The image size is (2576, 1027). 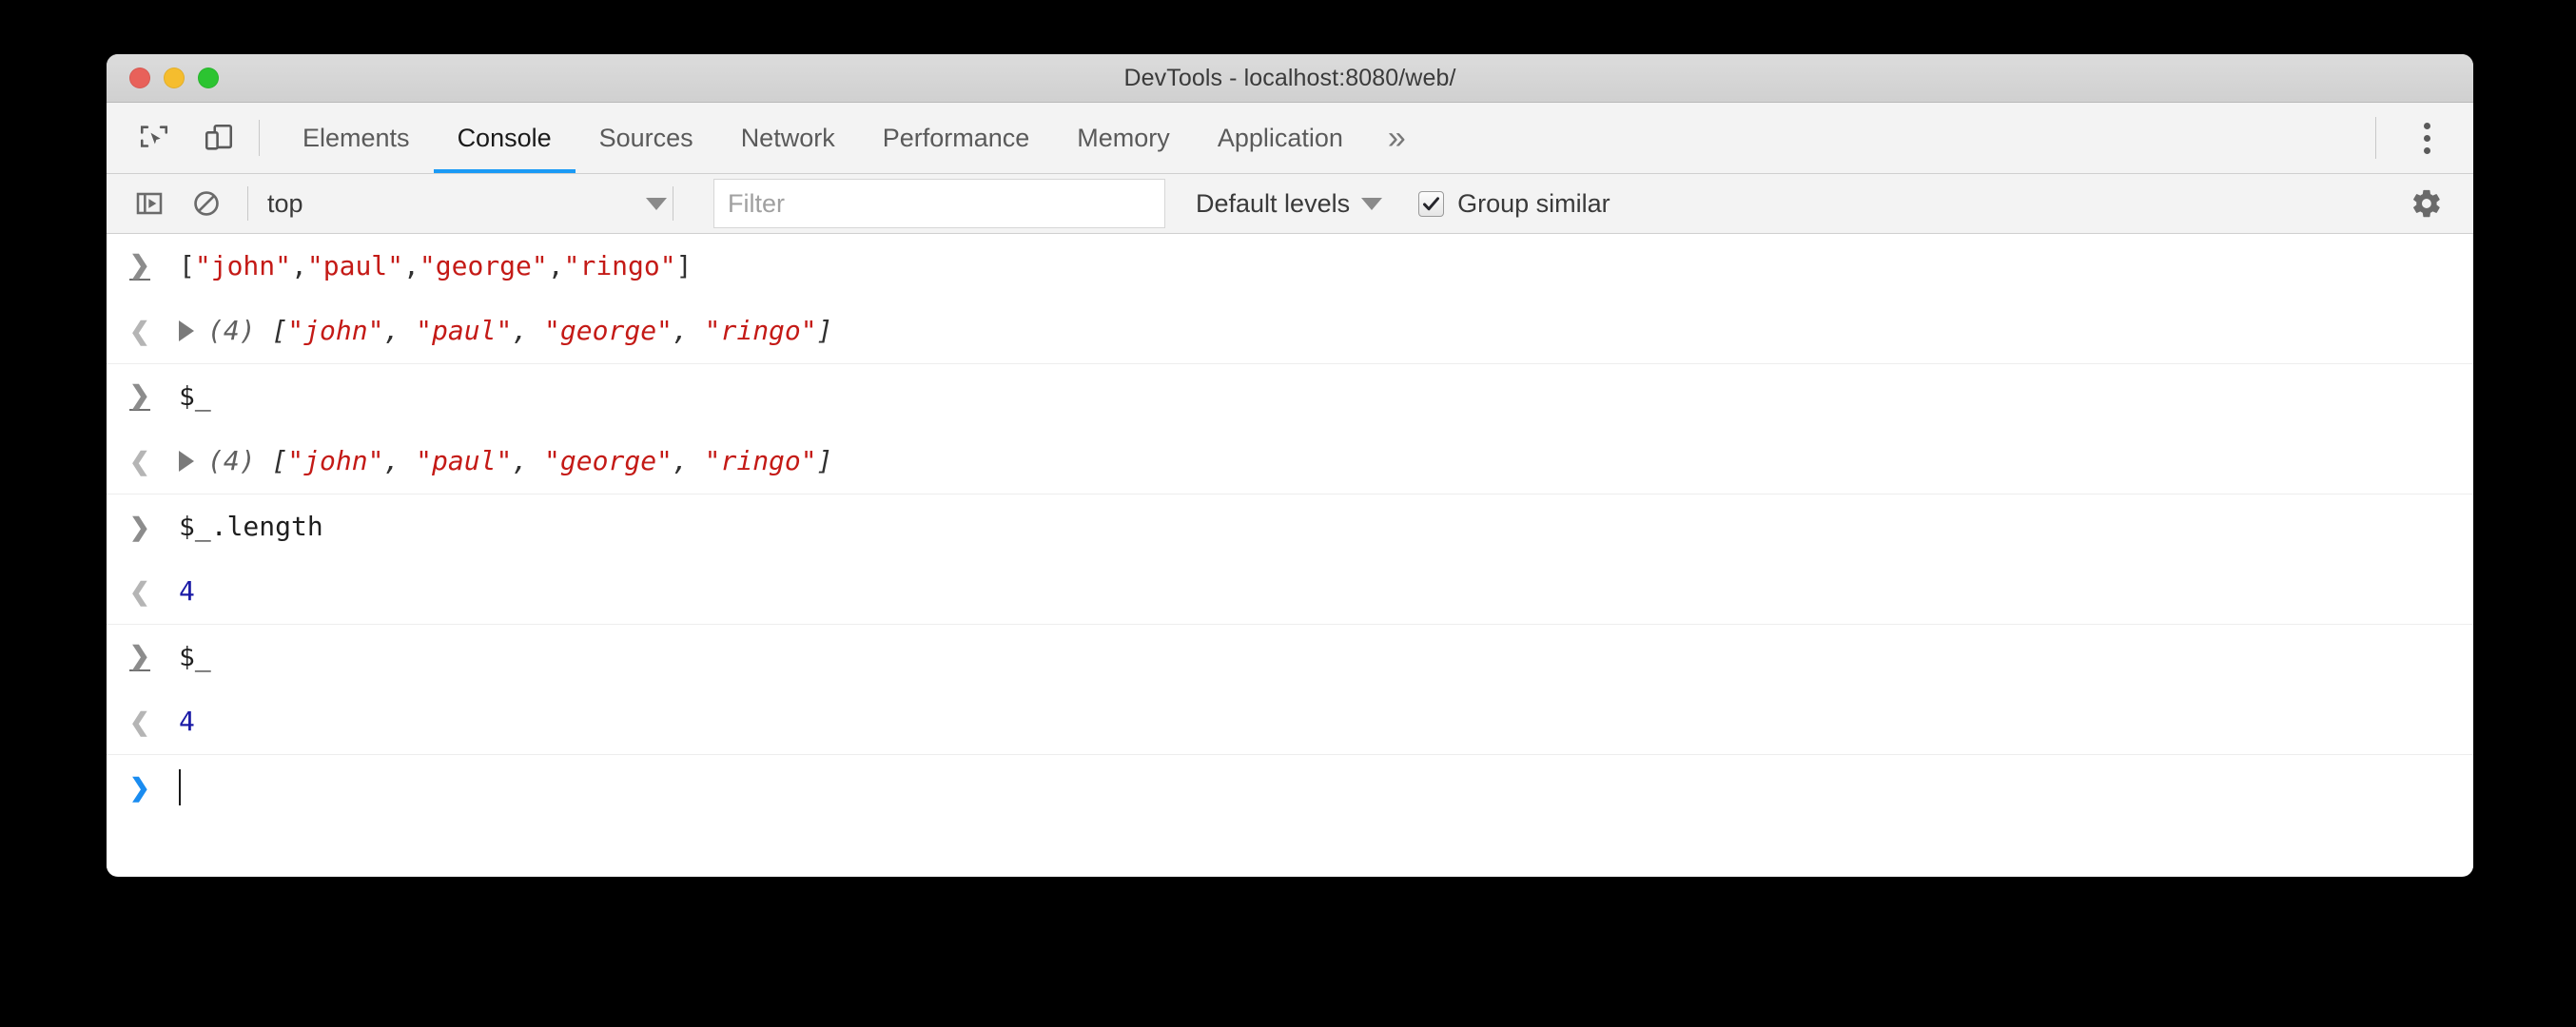 I want to click on console-input-text: ["john","paul","george","ringo"], so click(x=436, y=265).